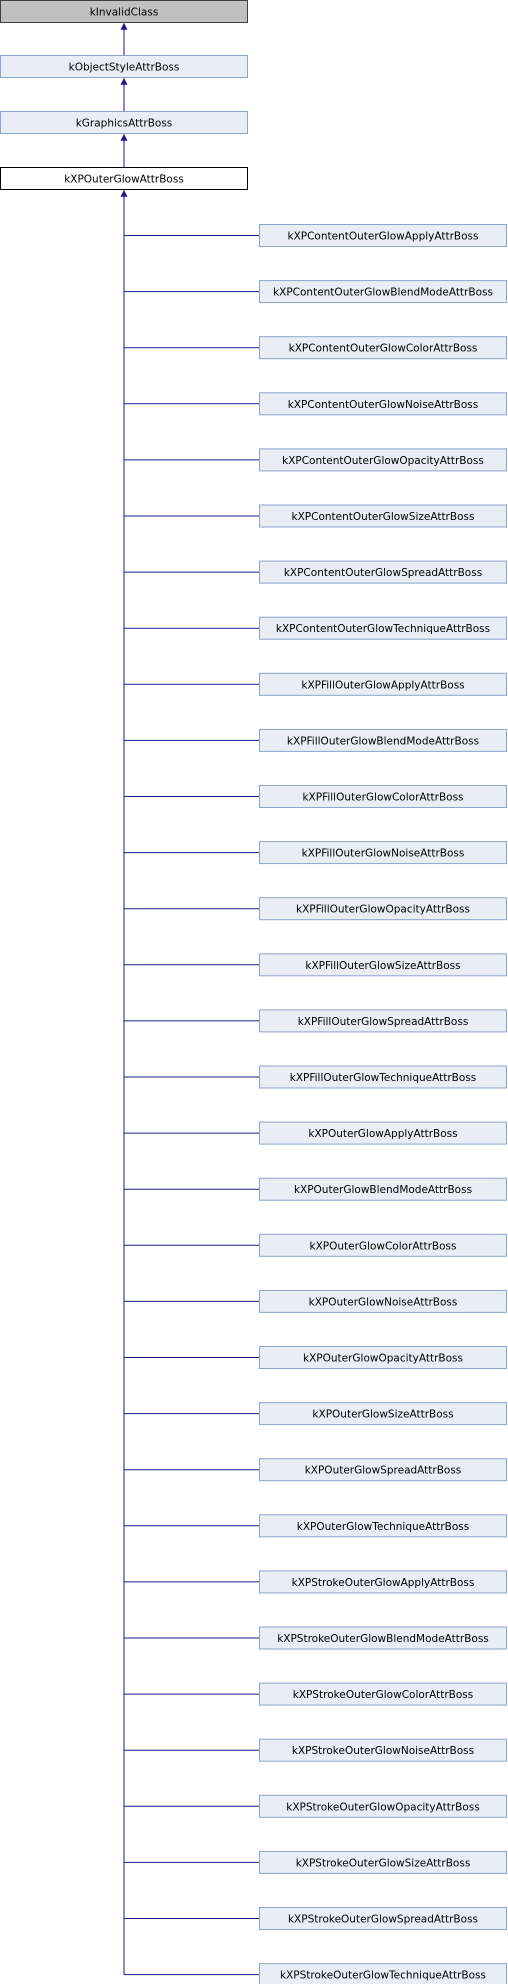 Image resolution: width=508 pixels, height=1984 pixels. I want to click on class-node-label: kXPFillOuterGlowApplyAttrBoss, so click(382, 685).